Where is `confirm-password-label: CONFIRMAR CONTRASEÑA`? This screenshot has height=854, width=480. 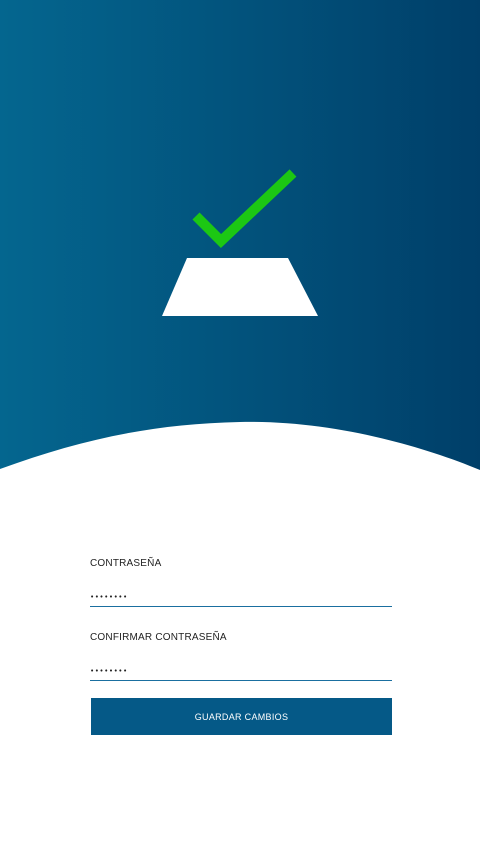
confirm-password-label: CONFIRMAR CONTRASEÑA is located at coordinates (158, 637).